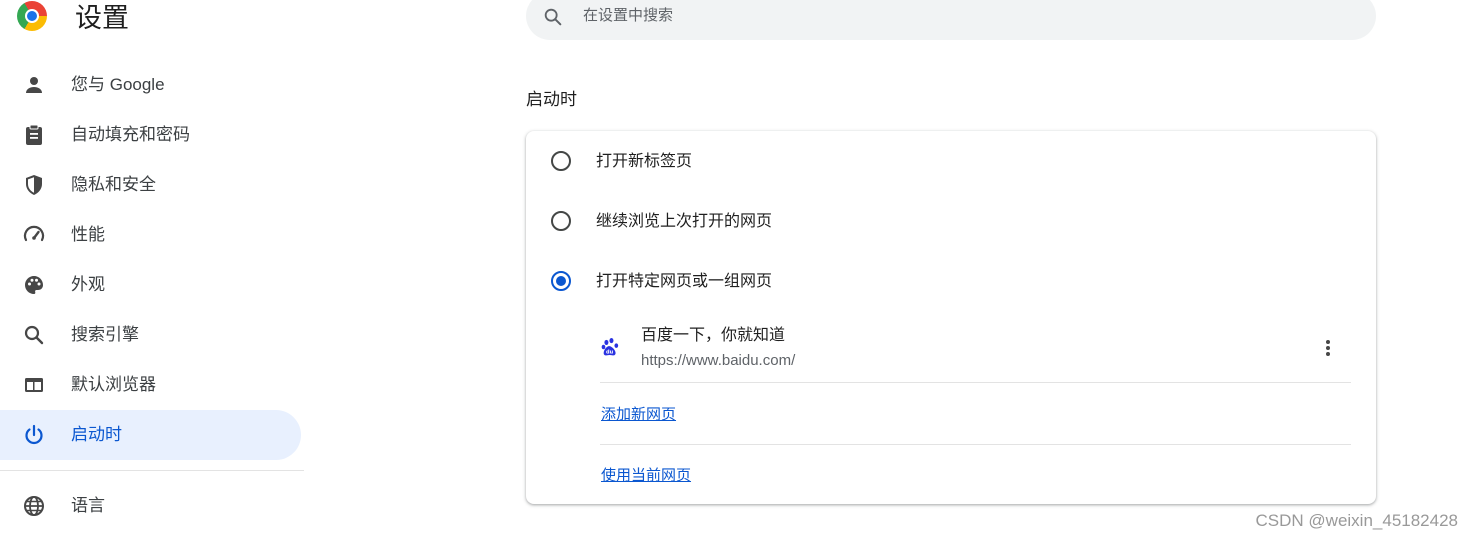  I want to click on sidebar-item-on-startup: 启动时, so click(150, 435).